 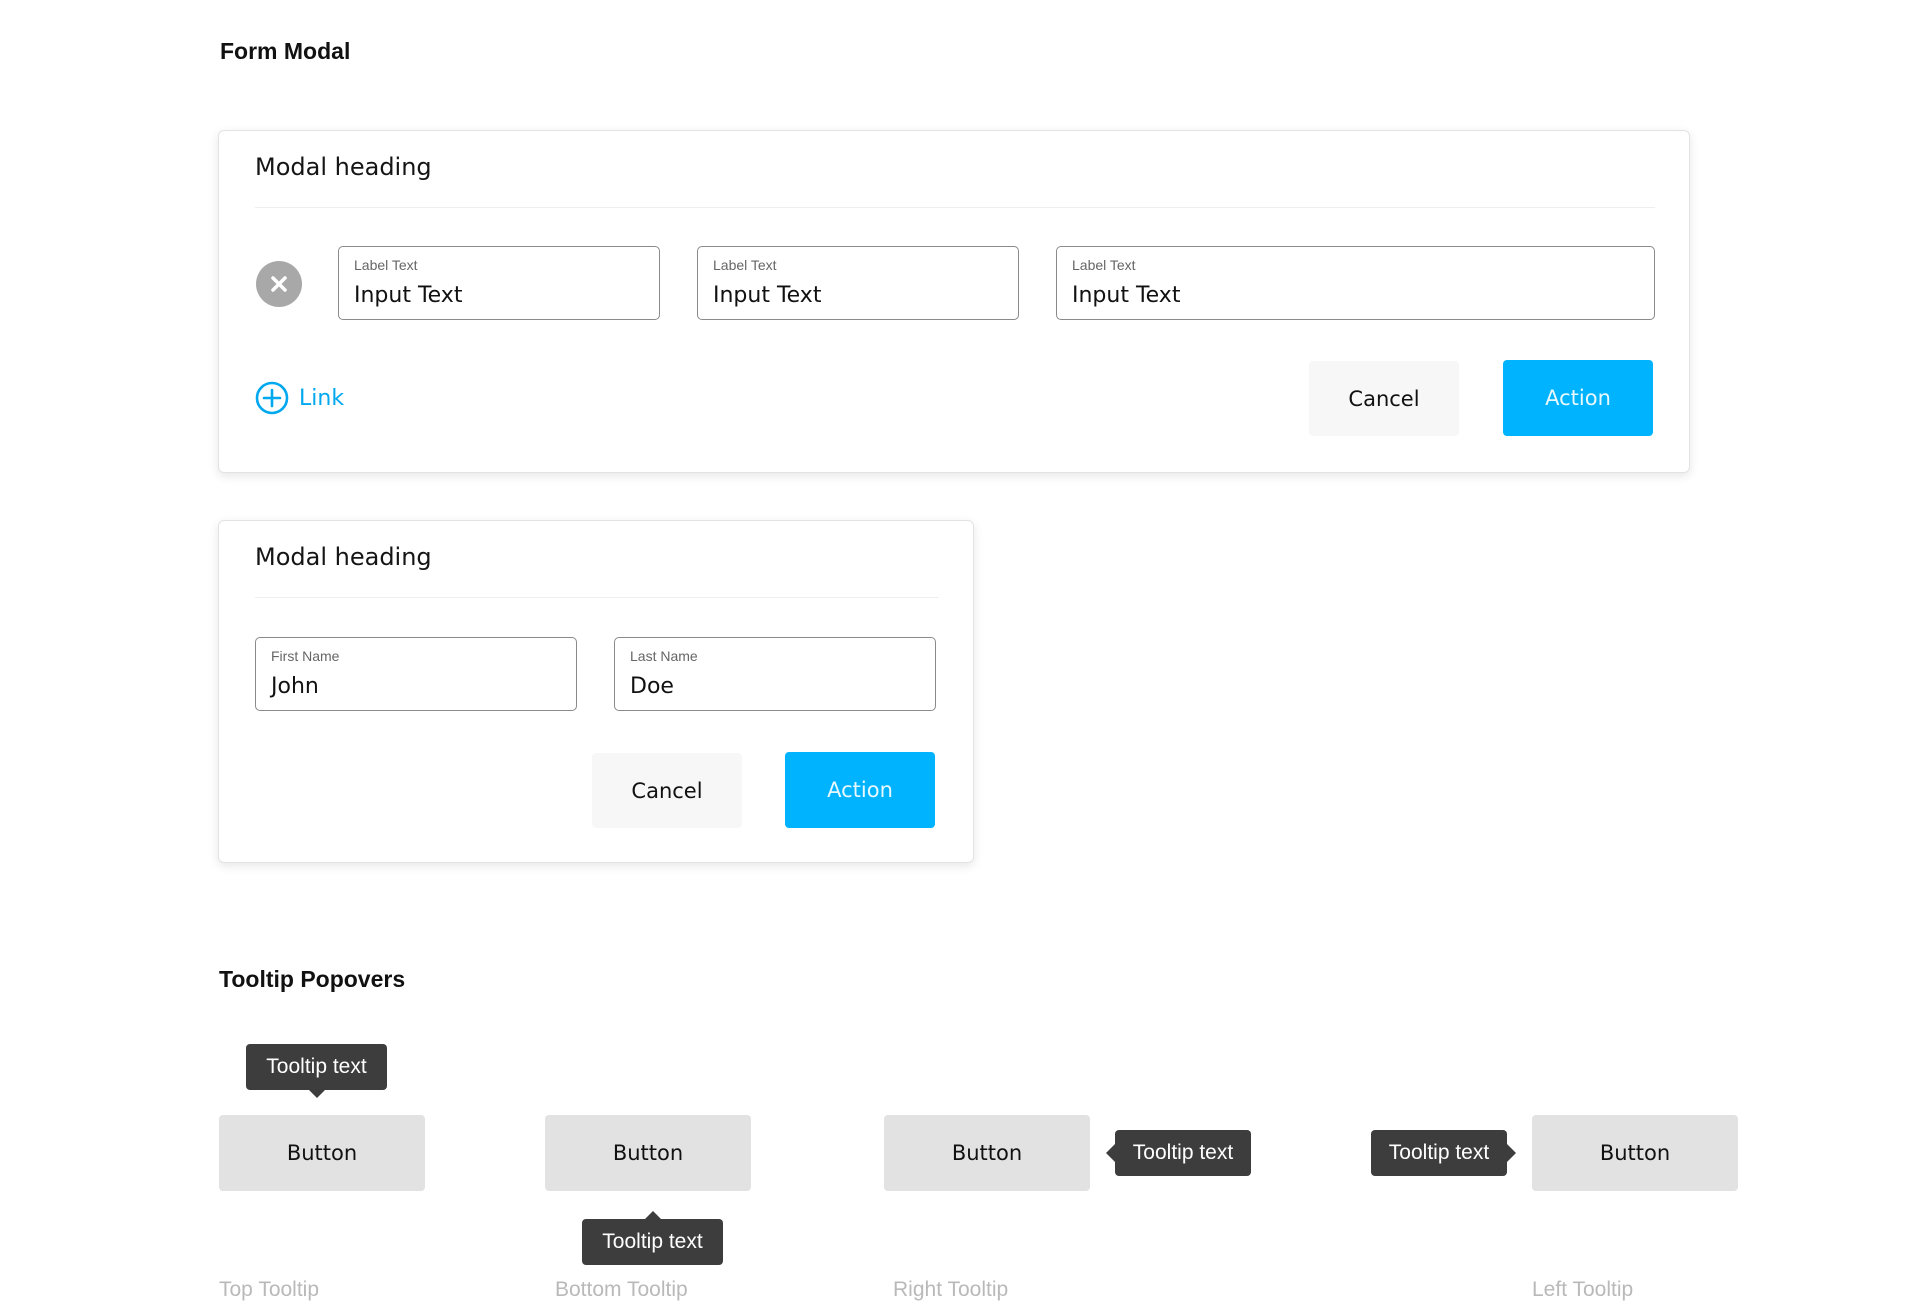 What do you see at coordinates (295, 686) in the screenshot?
I see `field-value: John` at bounding box center [295, 686].